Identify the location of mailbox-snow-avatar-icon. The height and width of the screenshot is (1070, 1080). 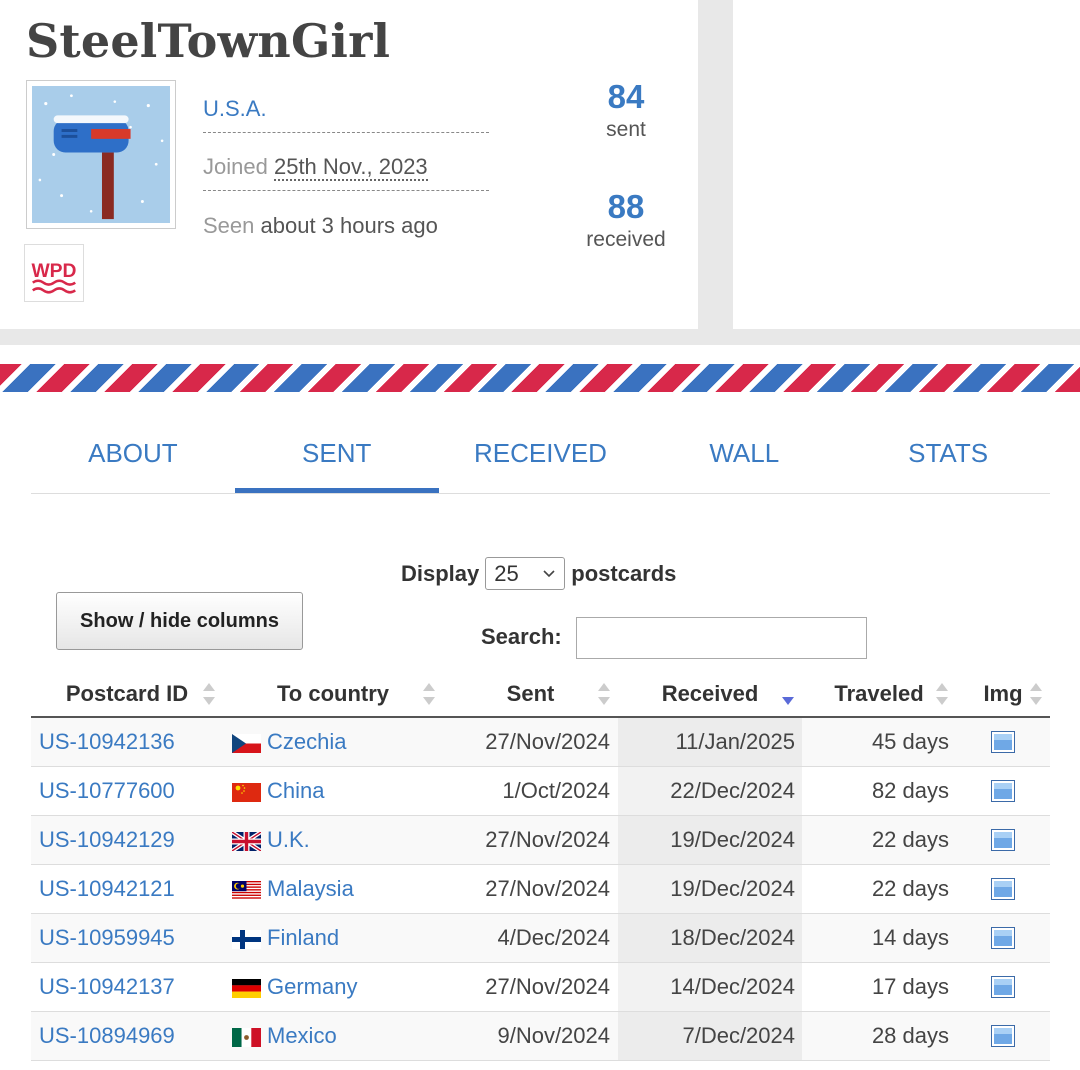
(101, 154).